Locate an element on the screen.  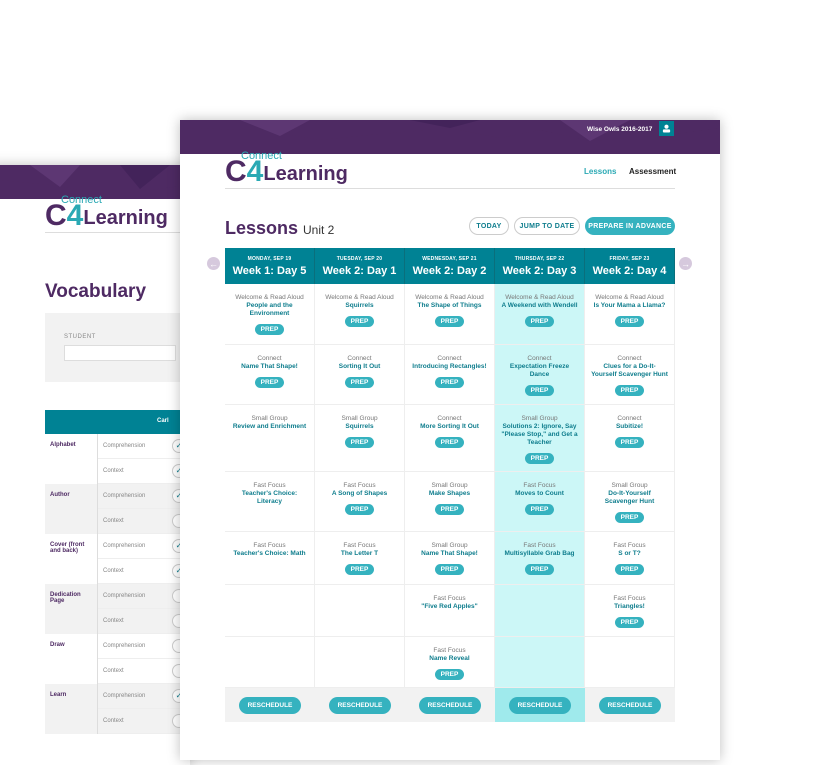
lesson-cell: Connect More Sorting It Out PREP is located at coordinates (450, 438).